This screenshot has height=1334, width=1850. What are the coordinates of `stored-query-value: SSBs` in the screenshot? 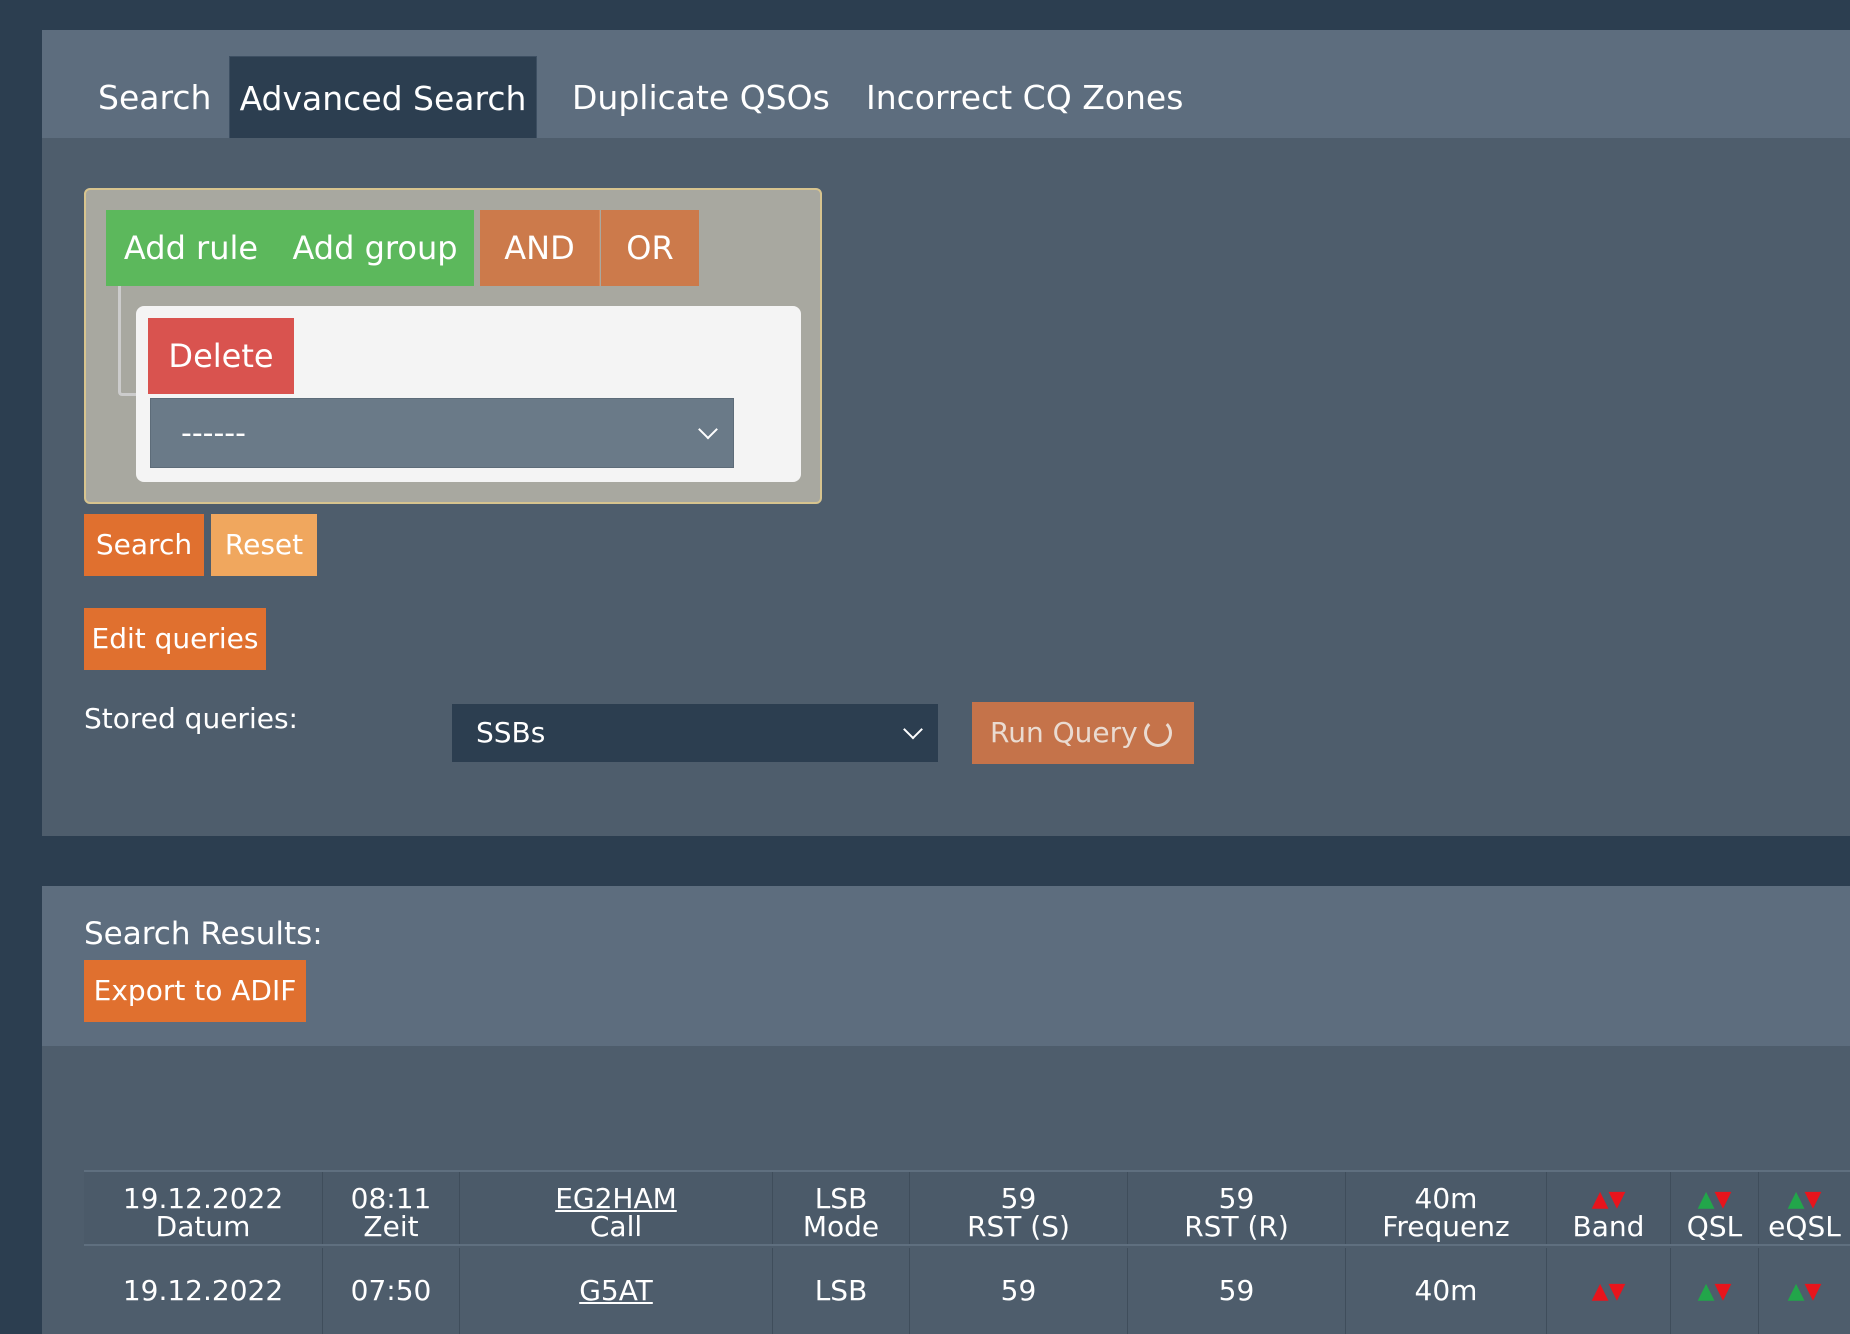 It's located at (511, 732).